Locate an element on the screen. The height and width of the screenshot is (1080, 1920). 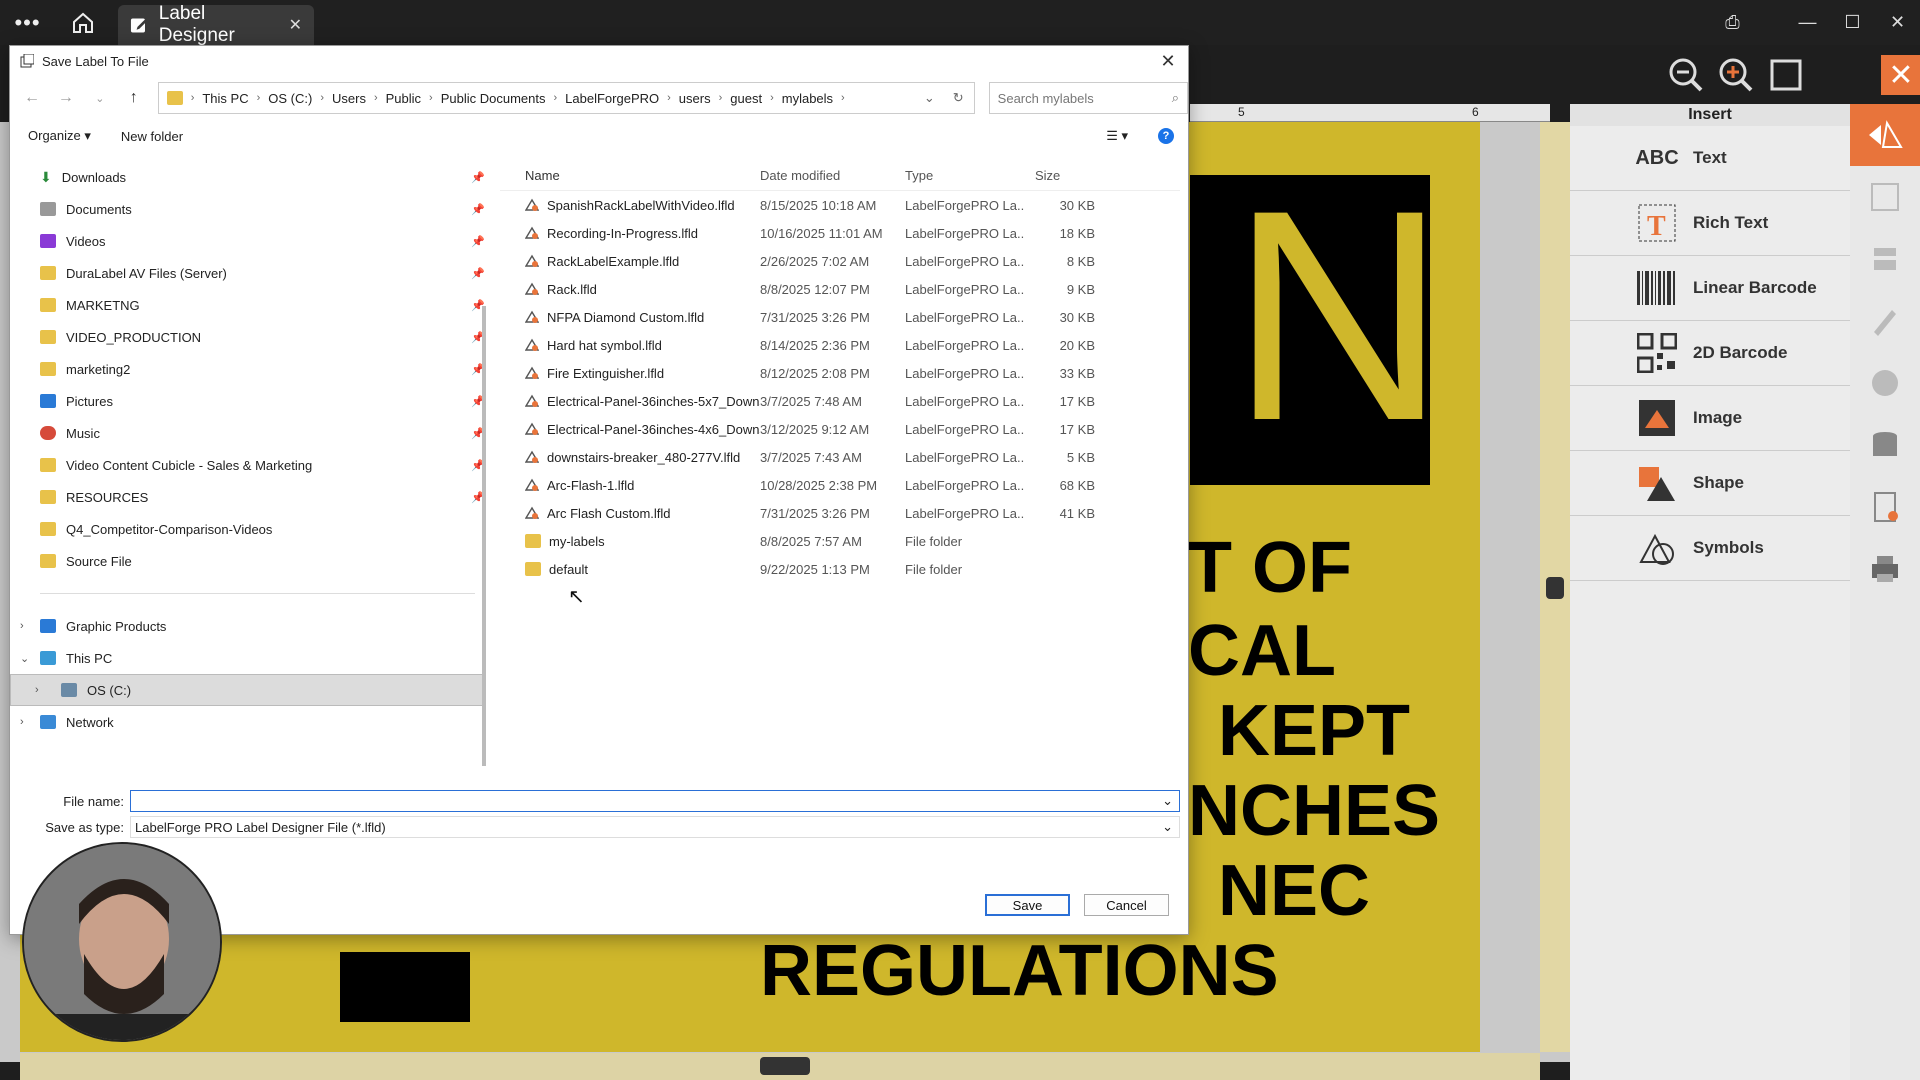
nav-item-videos: Videos 📌 is located at coordinates (247, 241).